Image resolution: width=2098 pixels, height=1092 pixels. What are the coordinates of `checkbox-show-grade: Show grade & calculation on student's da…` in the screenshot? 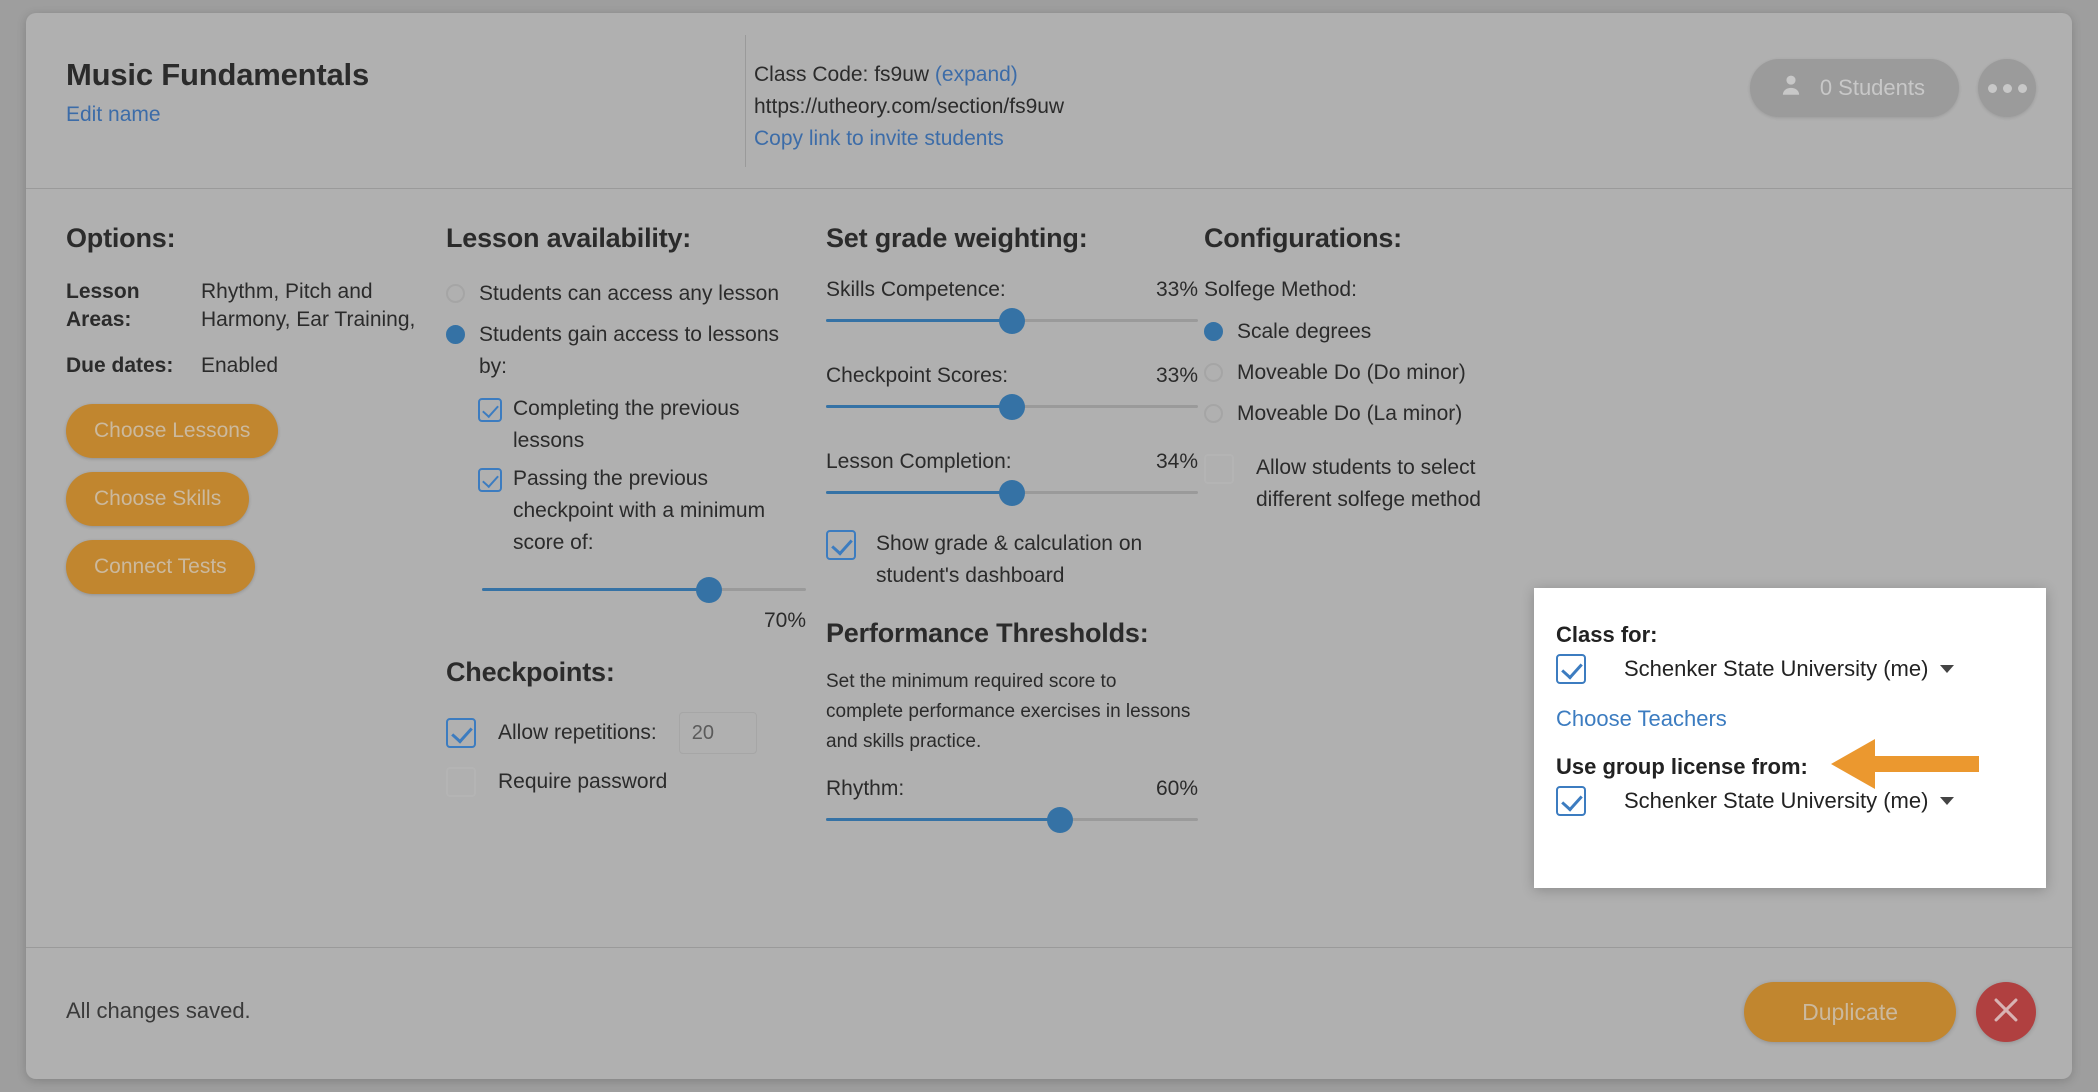 It's located at (1012, 560).